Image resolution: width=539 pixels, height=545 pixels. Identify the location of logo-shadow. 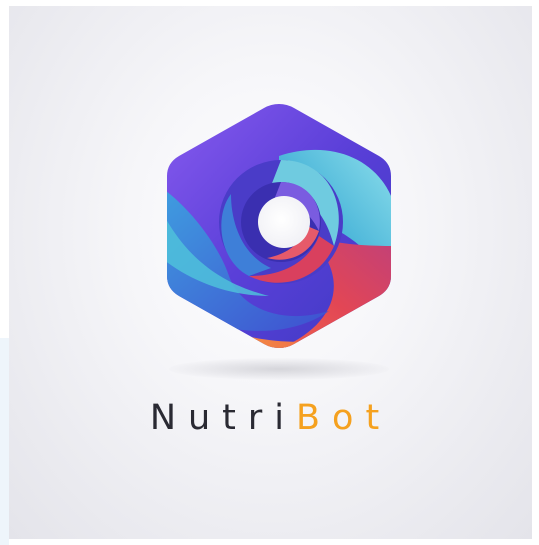
(279, 369).